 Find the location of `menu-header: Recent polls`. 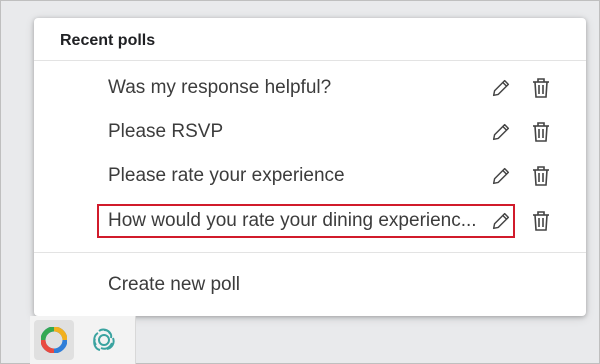

menu-header: Recent polls is located at coordinates (108, 40).